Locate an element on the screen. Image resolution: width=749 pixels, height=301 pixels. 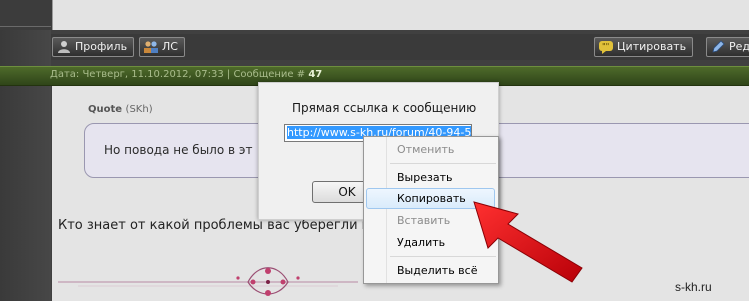
quote-button: "" Цитировать is located at coordinates (644, 47).